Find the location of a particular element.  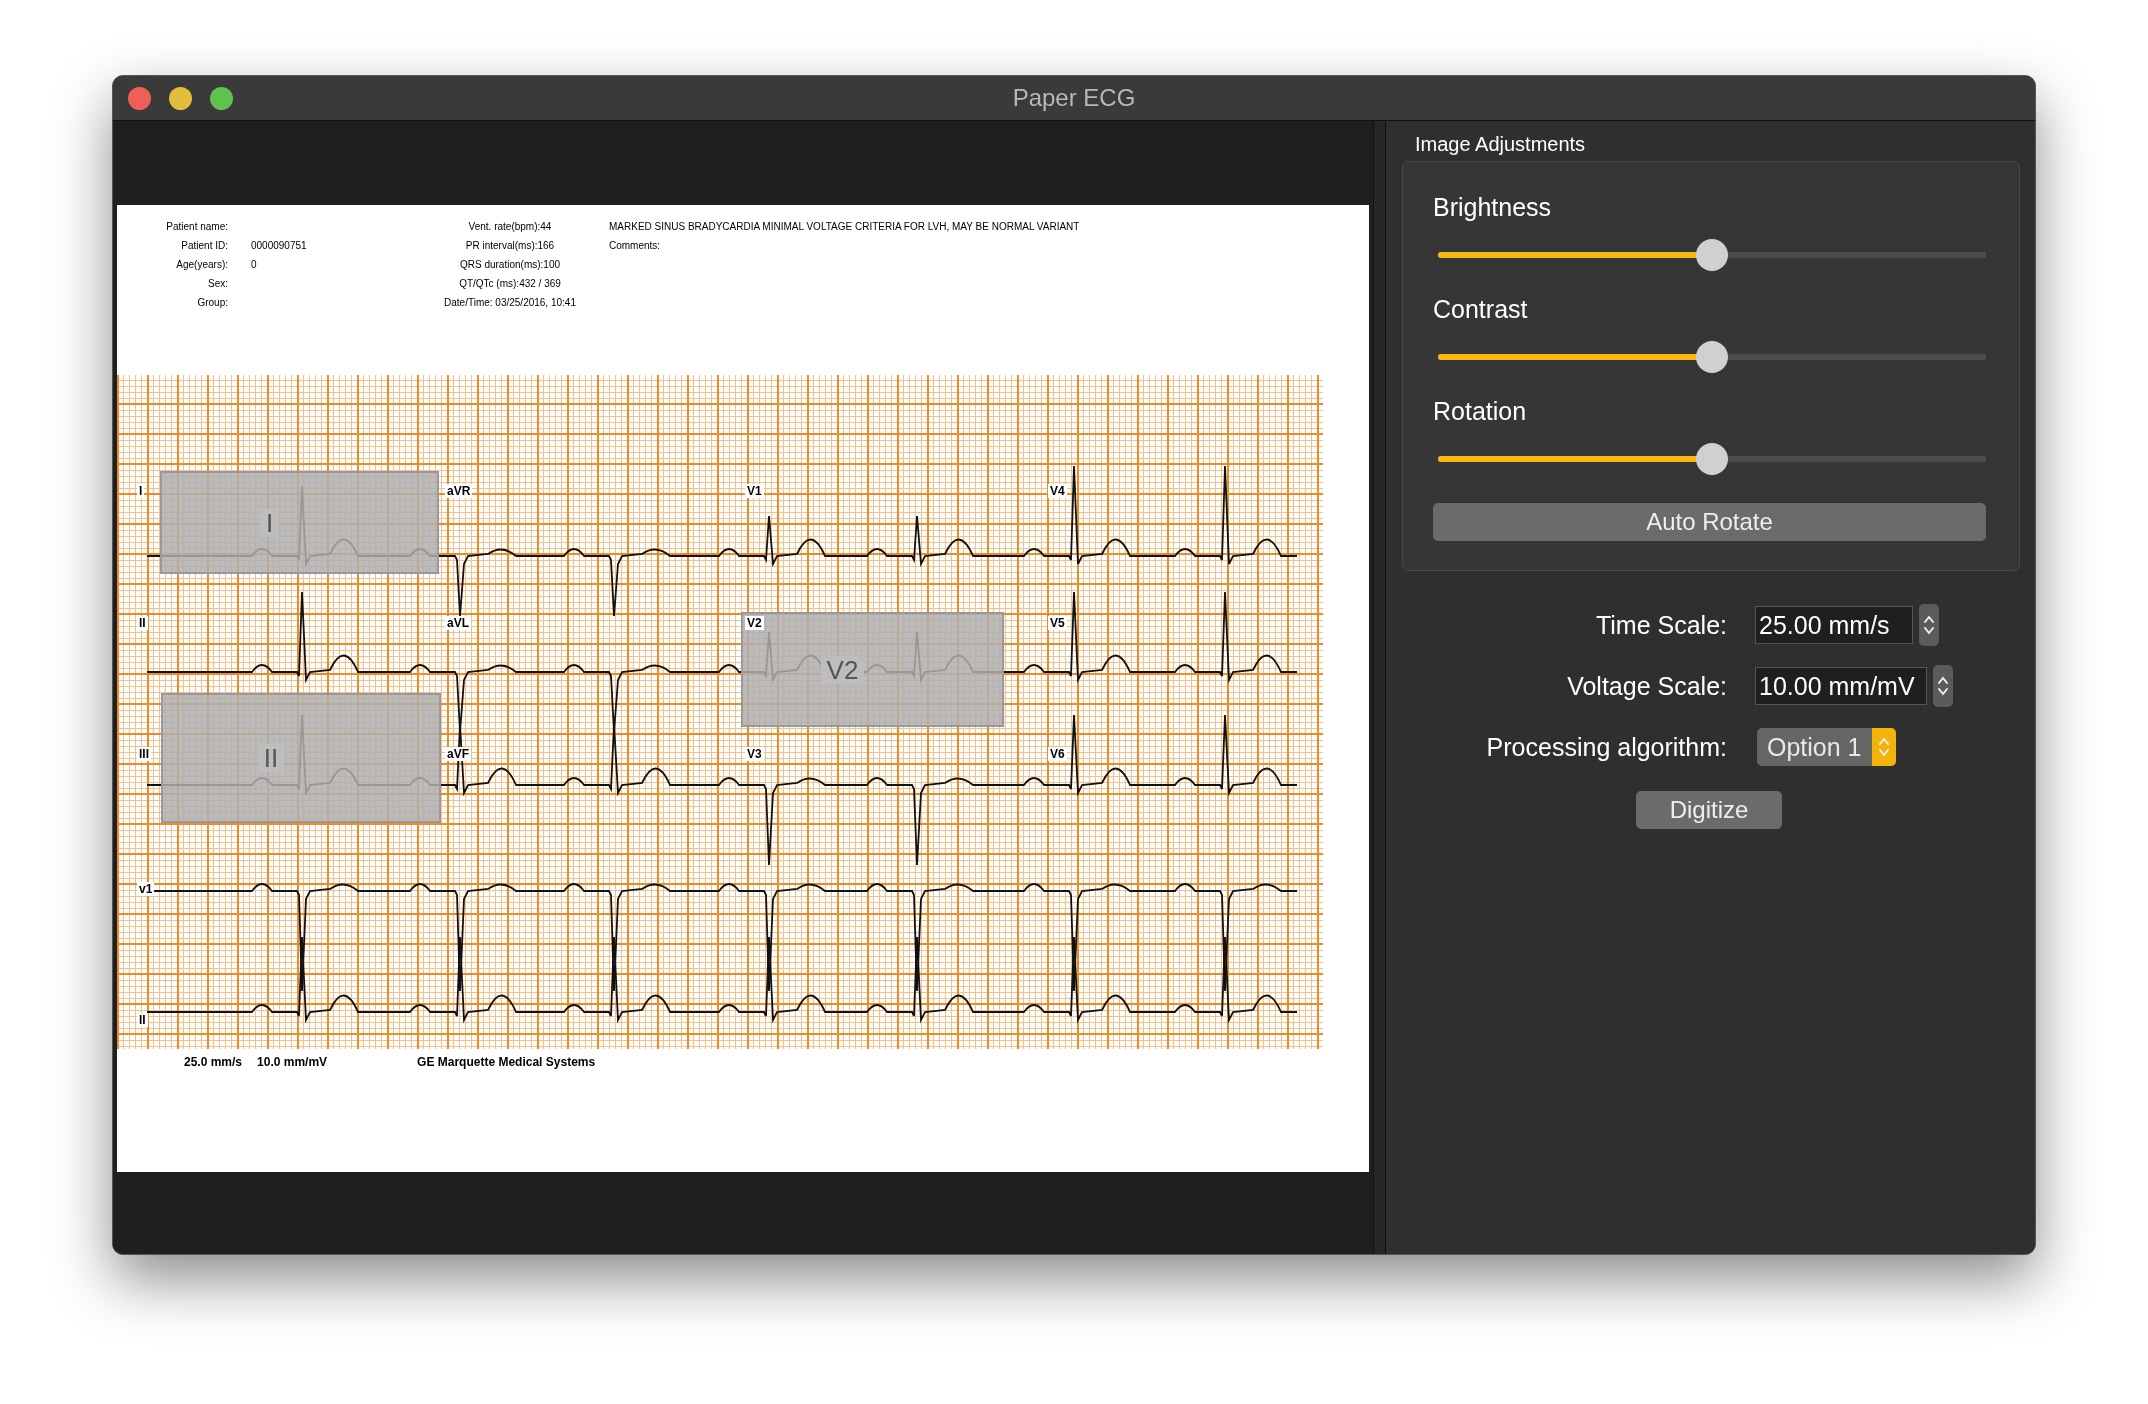

auto-rotate-button: Auto Rotate is located at coordinates (1709, 522).